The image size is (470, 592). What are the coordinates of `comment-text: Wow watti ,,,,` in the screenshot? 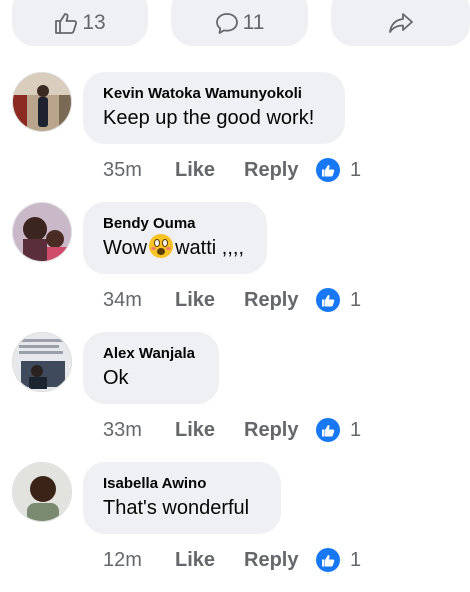 It's located at (175, 248).